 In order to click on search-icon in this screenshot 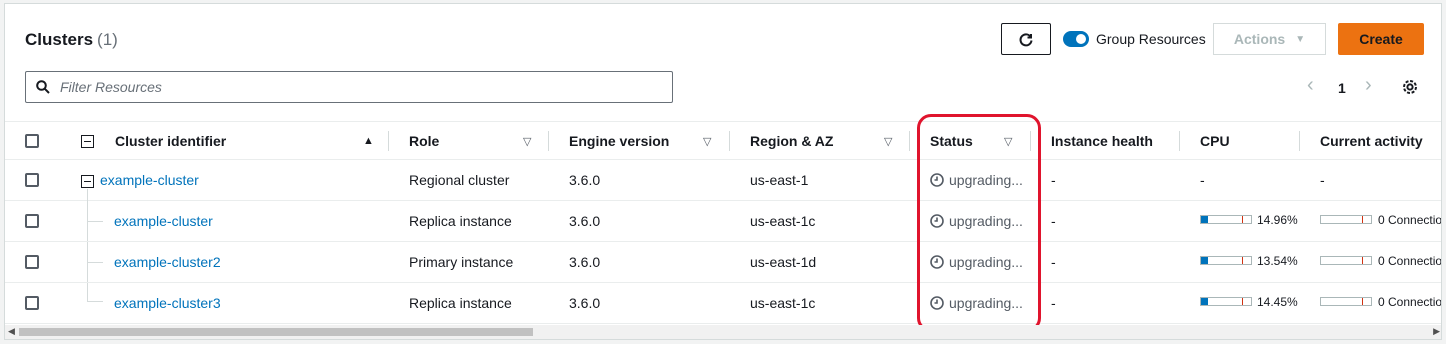, I will do `click(43, 87)`.